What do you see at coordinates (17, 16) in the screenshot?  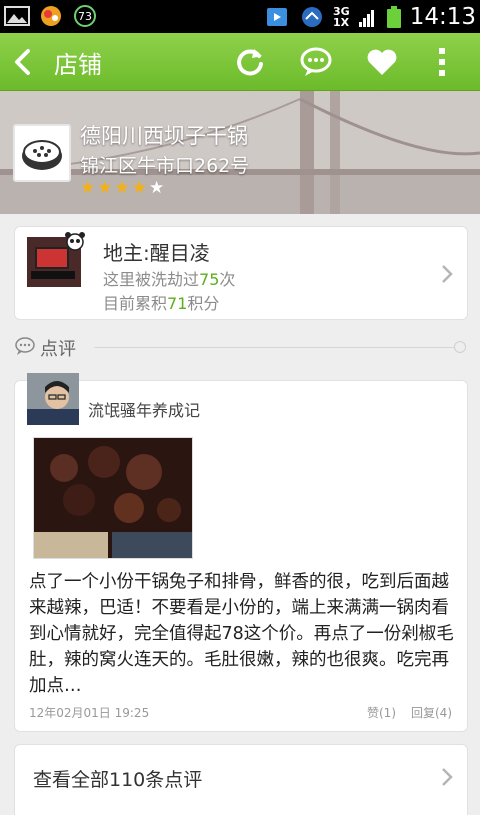 I see `gallery-icon` at bounding box center [17, 16].